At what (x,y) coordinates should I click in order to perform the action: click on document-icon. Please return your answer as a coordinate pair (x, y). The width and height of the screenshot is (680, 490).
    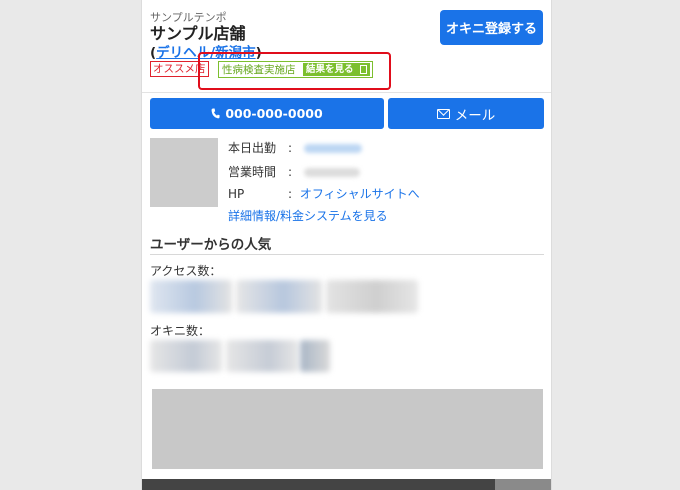
    Looking at the image, I should click on (363, 69).